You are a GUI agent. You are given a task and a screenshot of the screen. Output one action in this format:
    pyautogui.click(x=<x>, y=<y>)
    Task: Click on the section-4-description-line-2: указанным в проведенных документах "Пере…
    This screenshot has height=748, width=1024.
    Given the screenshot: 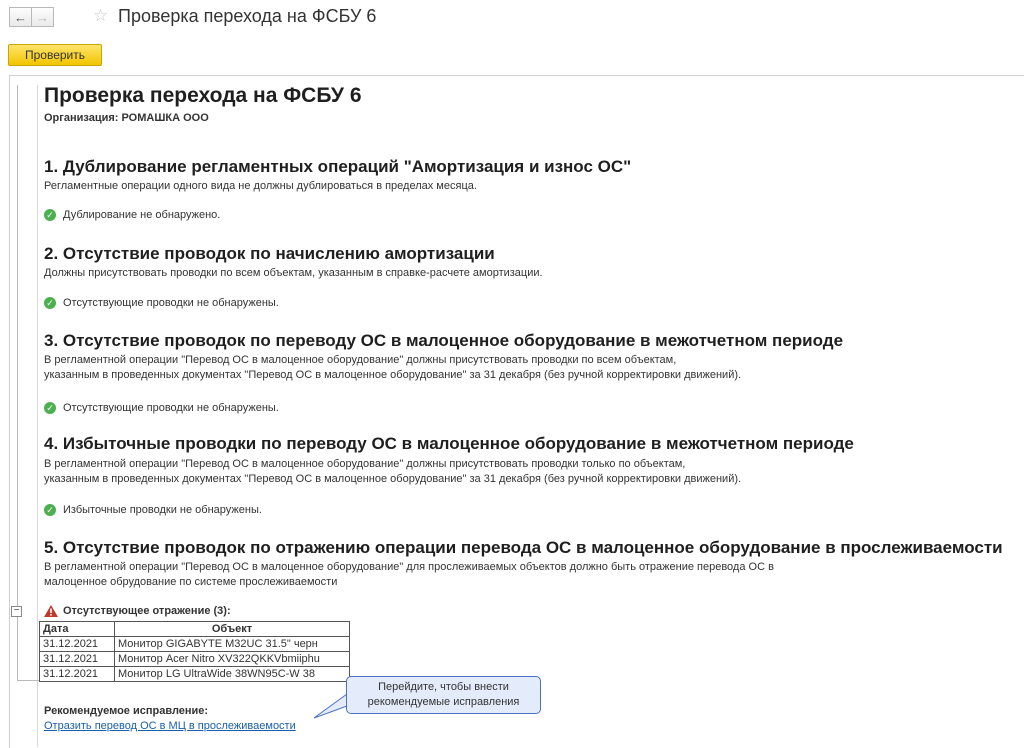 What is the action you would take?
    pyautogui.click(x=393, y=479)
    